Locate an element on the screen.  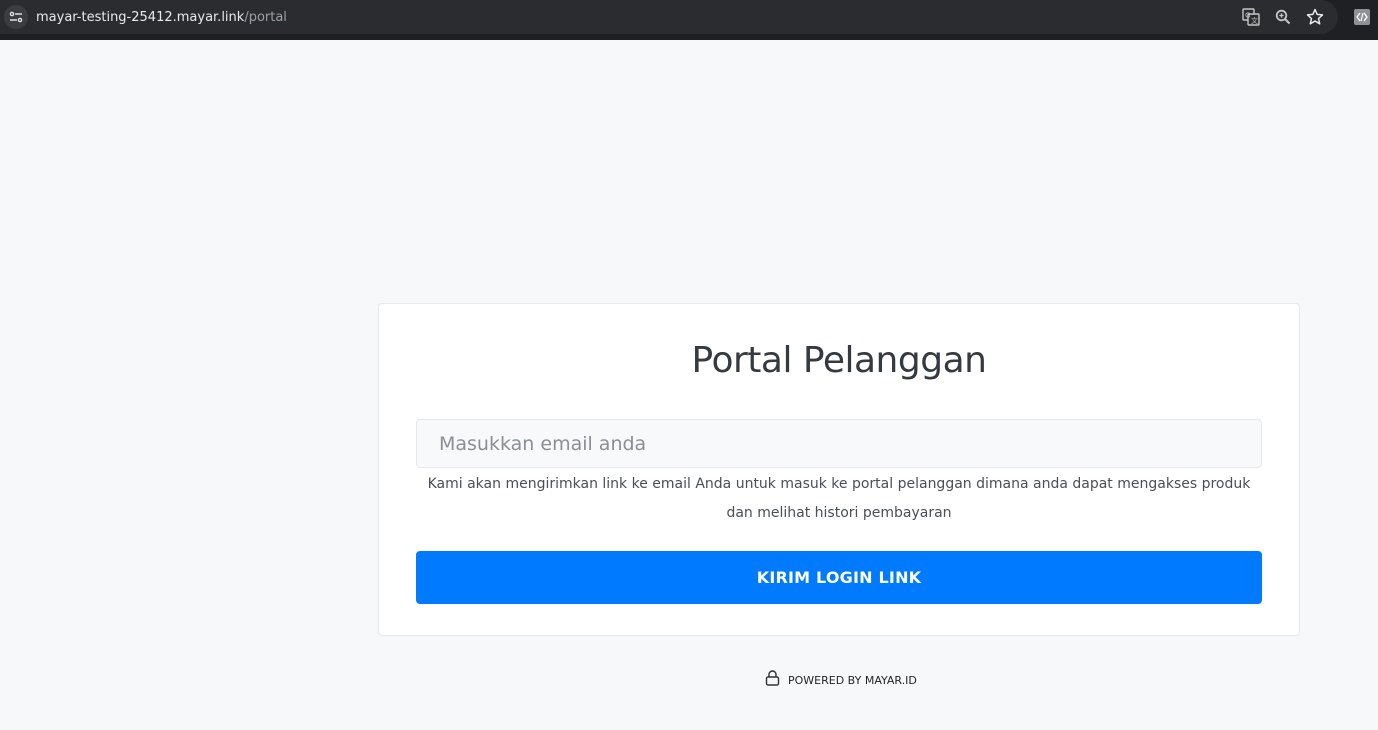
translate-icon: G 文 is located at coordinates (1251, 17).